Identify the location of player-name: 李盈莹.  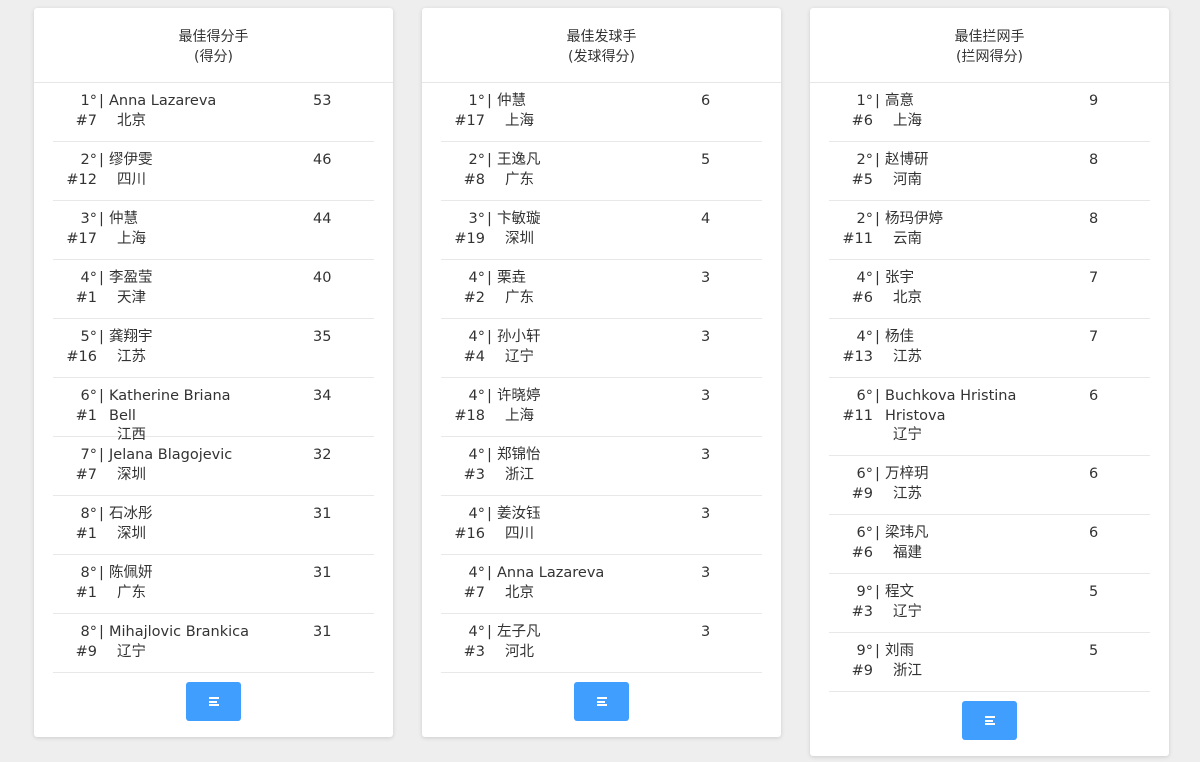
(179, 279).